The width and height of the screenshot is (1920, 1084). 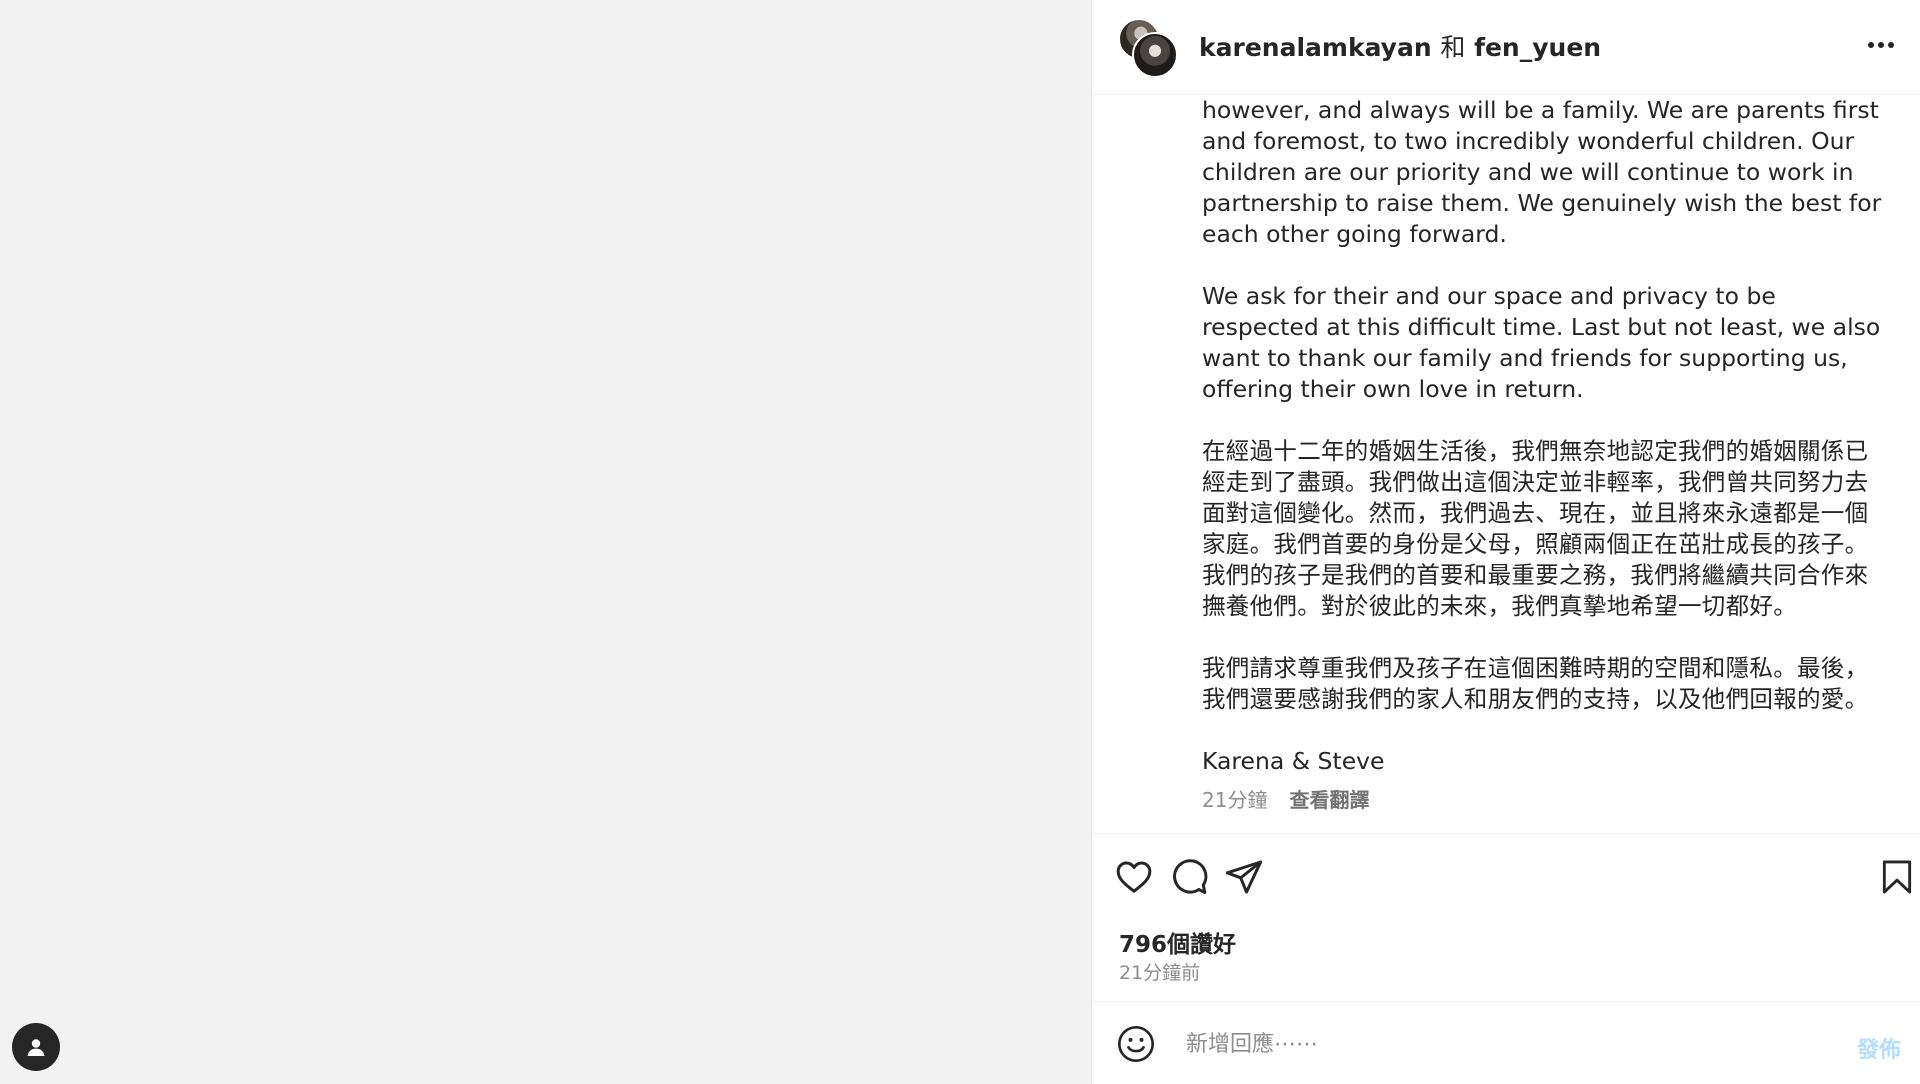 What do you see at coordinates (1537, 47) in the screenshot?
I see `author-link-2: fen_yuen` at bounding box center [1537, 47].